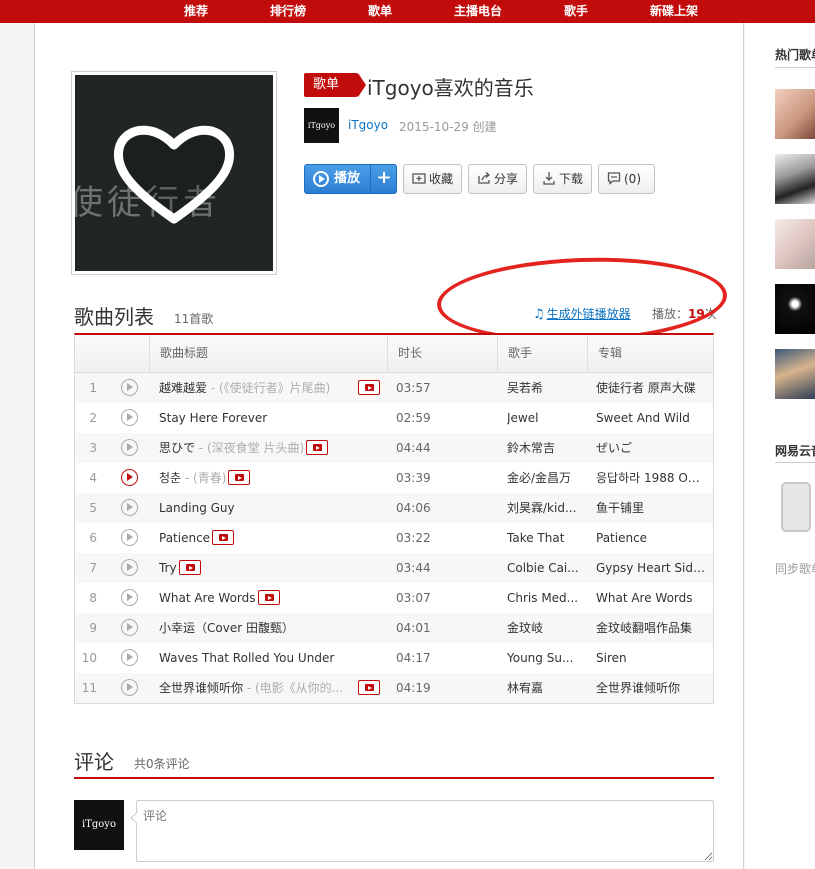  I want to click on nav-radio: 主播电台, so click(478, 10).